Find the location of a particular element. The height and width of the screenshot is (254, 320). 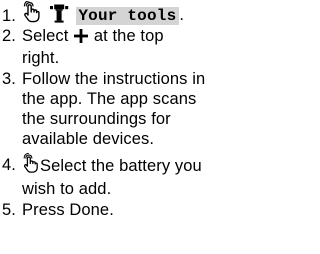

your-tools-label: Your tools is located at coordinates (128, 16).